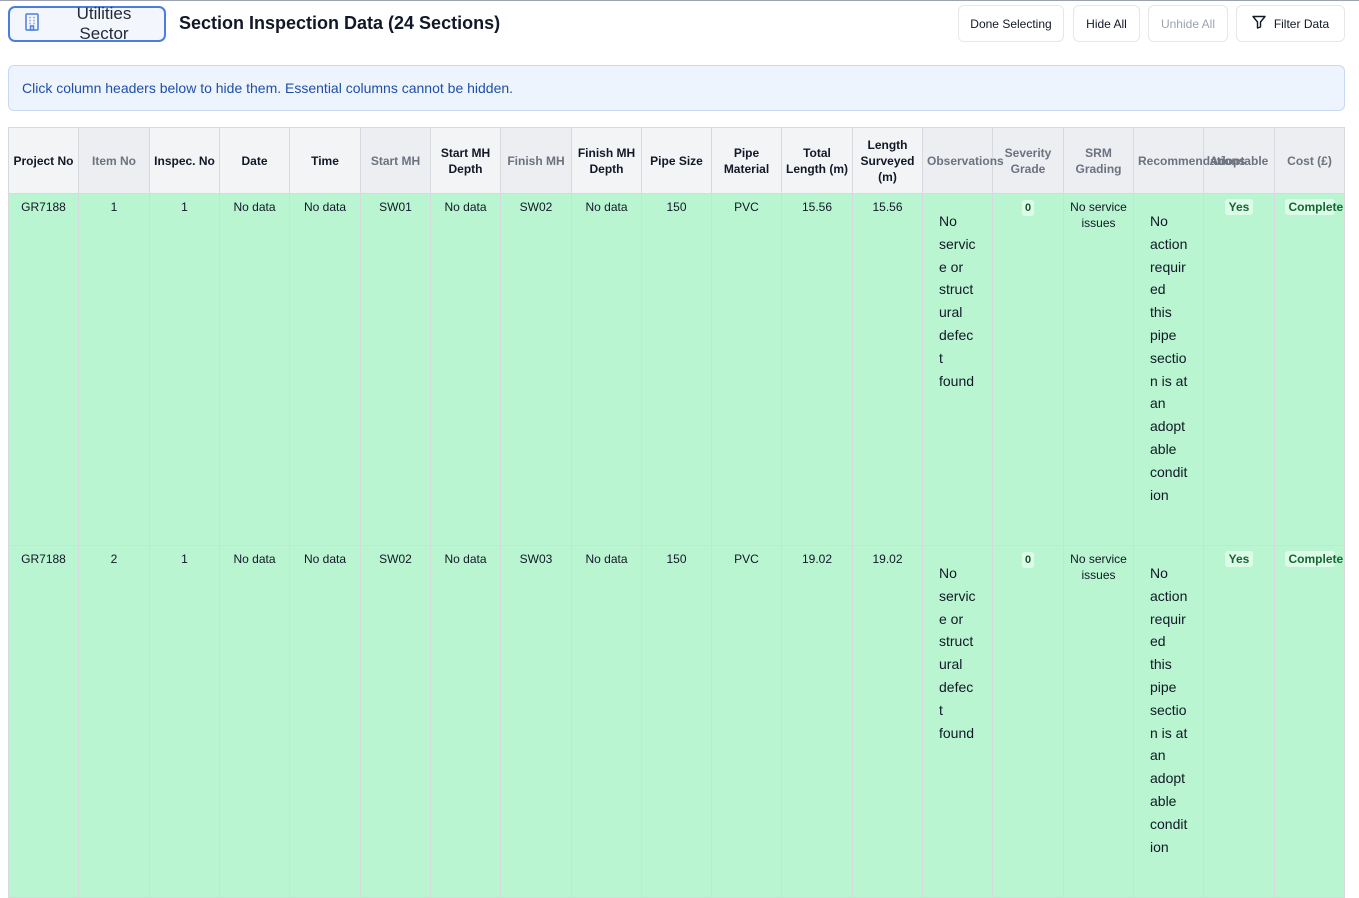 The height and width of the screenshot is (898, 1359). What do you see at coordinates (1098, 160) in the screenshot?
I see `column-header-srm-grading: SRM Grading` at bounding box center [1098, 160].